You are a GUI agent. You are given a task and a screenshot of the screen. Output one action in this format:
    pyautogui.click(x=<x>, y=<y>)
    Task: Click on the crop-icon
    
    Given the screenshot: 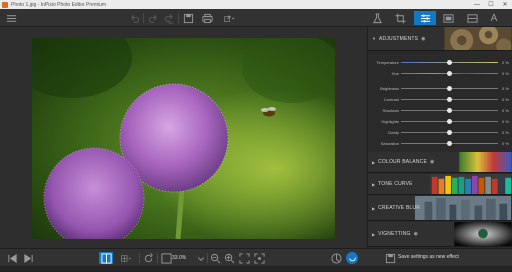 What is the action you would take?
    pyautogui.click(x=400, y=18)
    